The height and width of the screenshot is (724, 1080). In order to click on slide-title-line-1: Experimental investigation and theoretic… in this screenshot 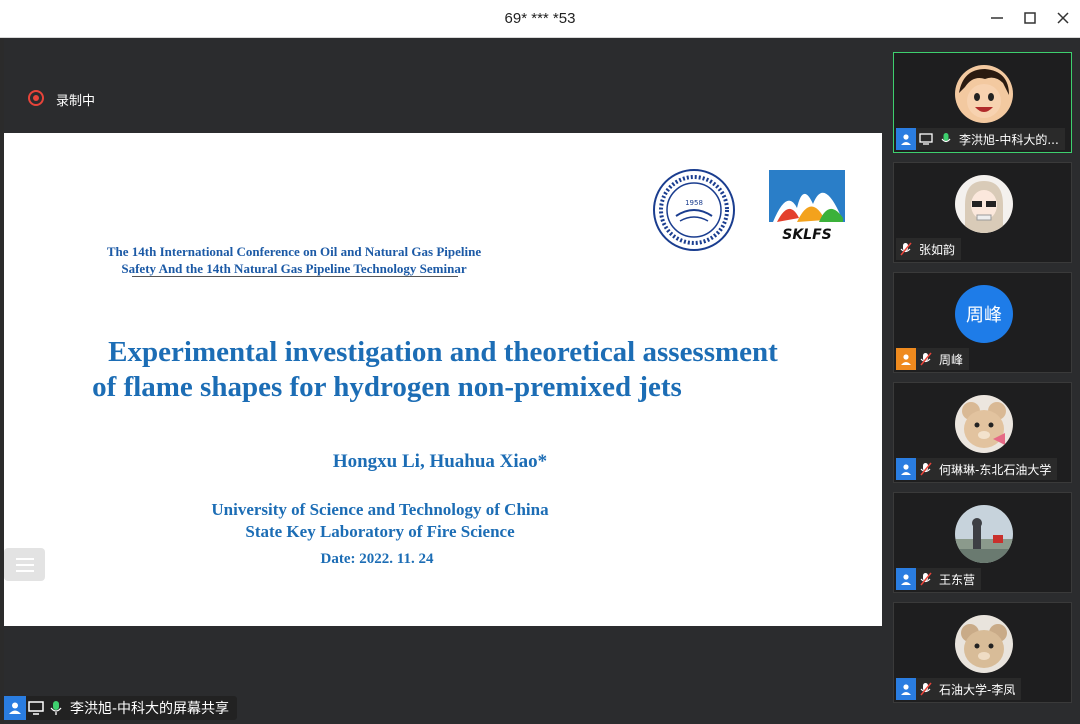, I will do `click(443, 352)`.